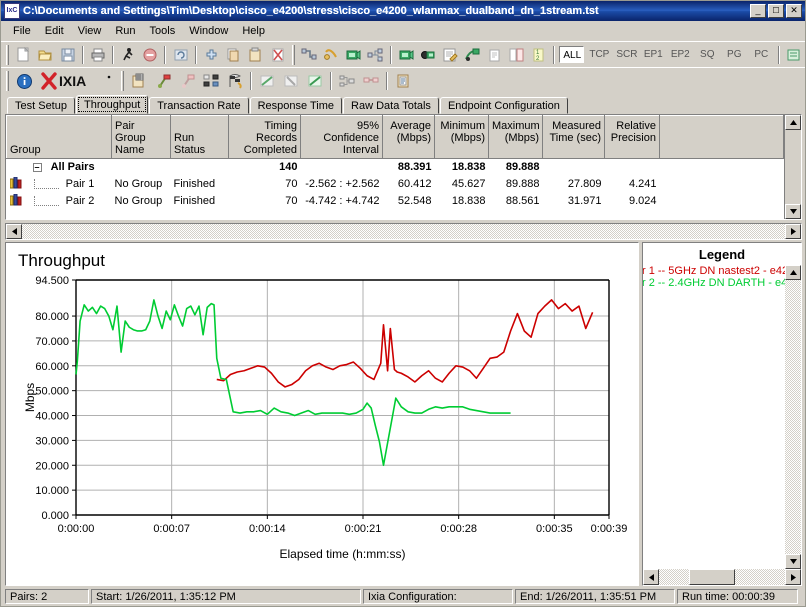 This screenshot has width=806, height=607. I want to click on menu-help: Help, so click(253, 31).